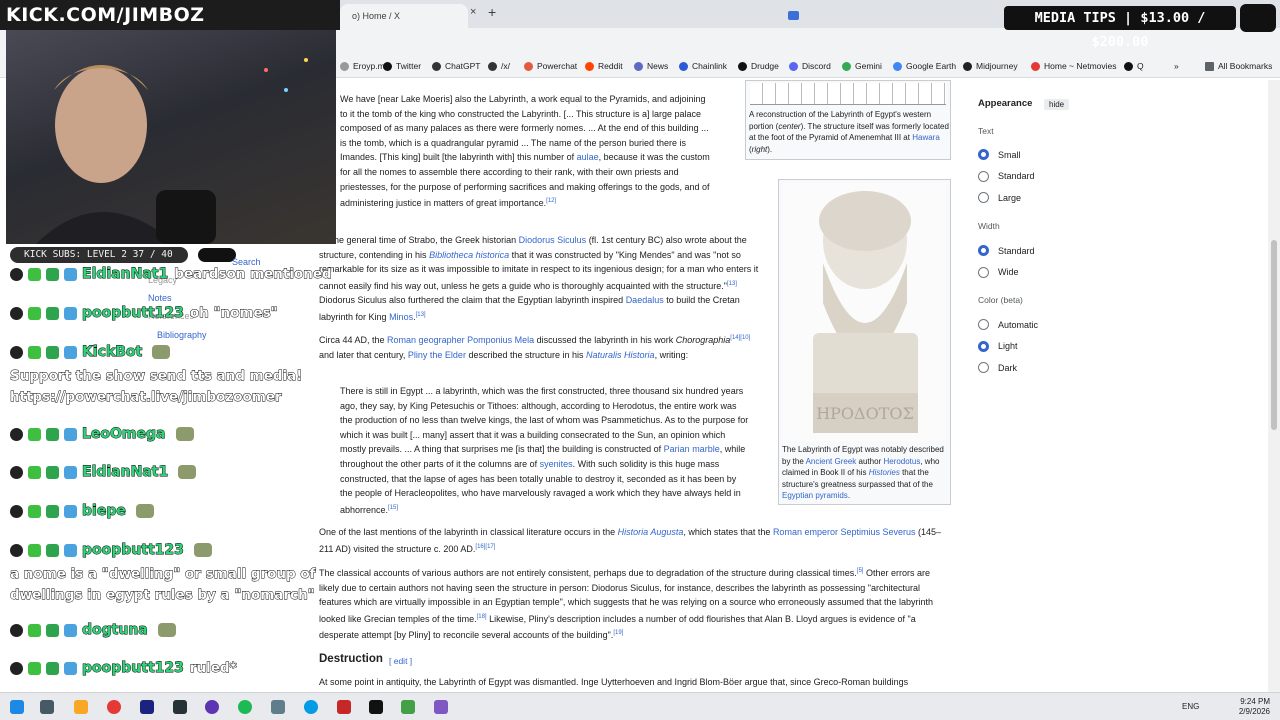 This screenshot has width=1280, height=720. What do you see at coordinates (311, 707) in the screenshot?
I see `telegram-icon` at bounding box center [311, 707].